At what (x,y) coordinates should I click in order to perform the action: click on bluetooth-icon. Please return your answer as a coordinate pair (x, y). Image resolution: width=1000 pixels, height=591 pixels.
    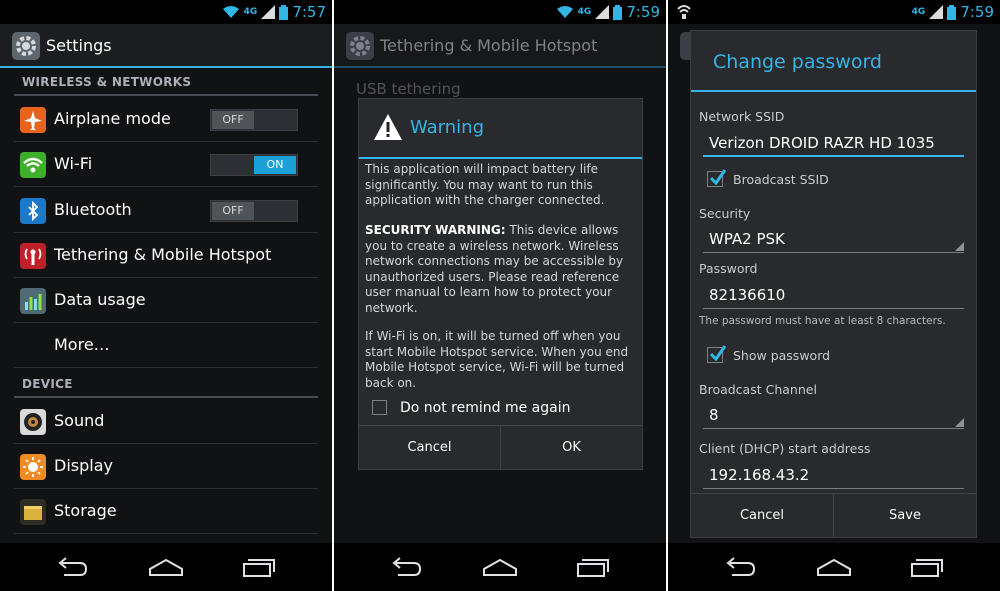
    Looking at the image, I should click on (33, 211).